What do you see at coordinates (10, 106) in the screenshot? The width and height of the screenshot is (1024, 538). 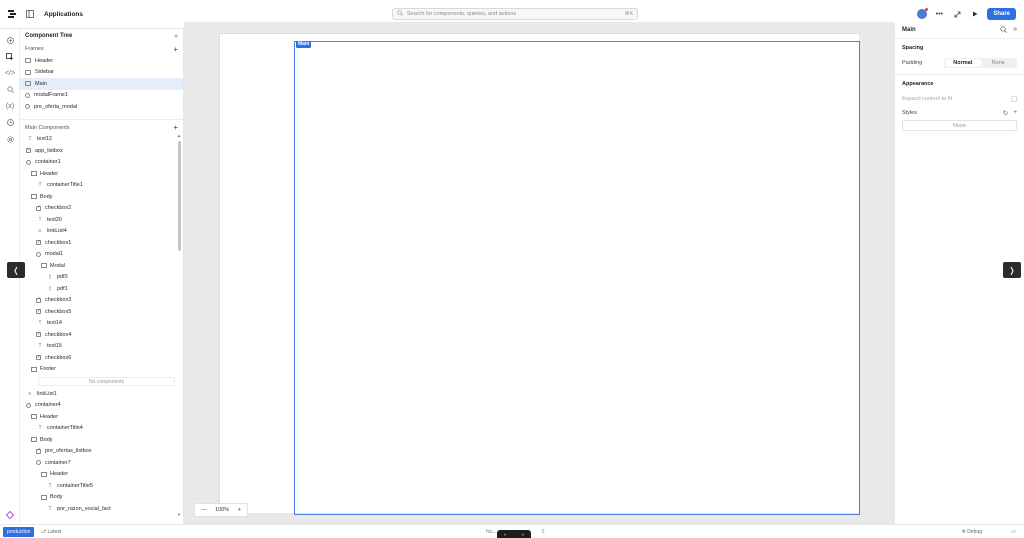 I see `variables-icon: (x)` at bounding box center [10, 106].